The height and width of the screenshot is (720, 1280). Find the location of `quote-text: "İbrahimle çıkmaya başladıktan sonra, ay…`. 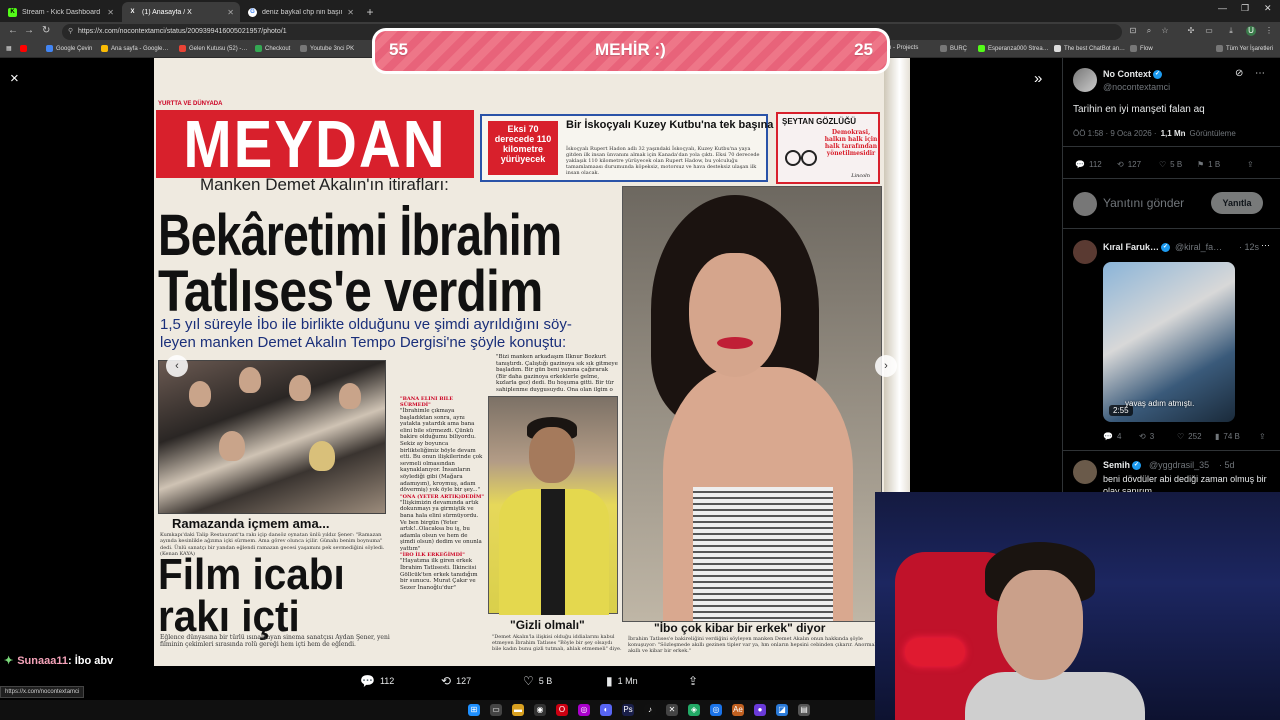

quote-text: "İbrahimle çıkmaya başladıktan sonra, ay… is located at coordinates (441, 451).